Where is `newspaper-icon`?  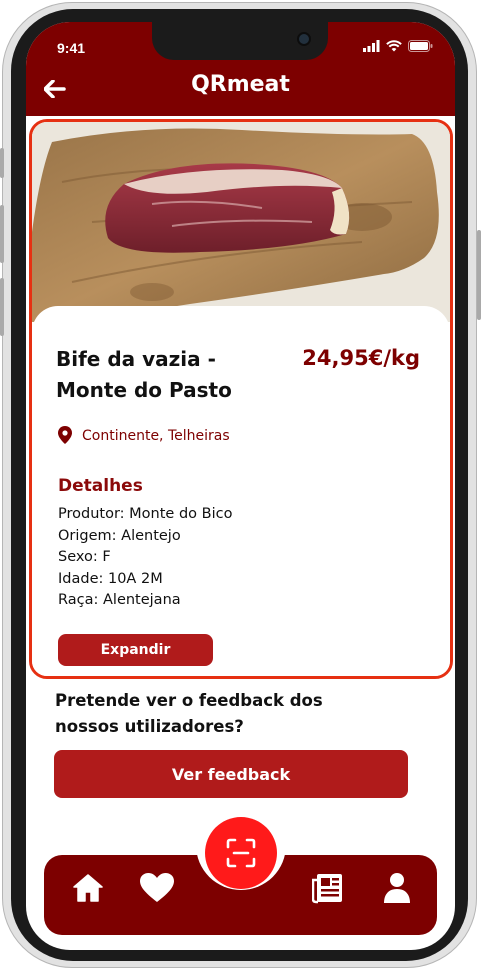
newspaper-icon is located at coordinates (326, 889).